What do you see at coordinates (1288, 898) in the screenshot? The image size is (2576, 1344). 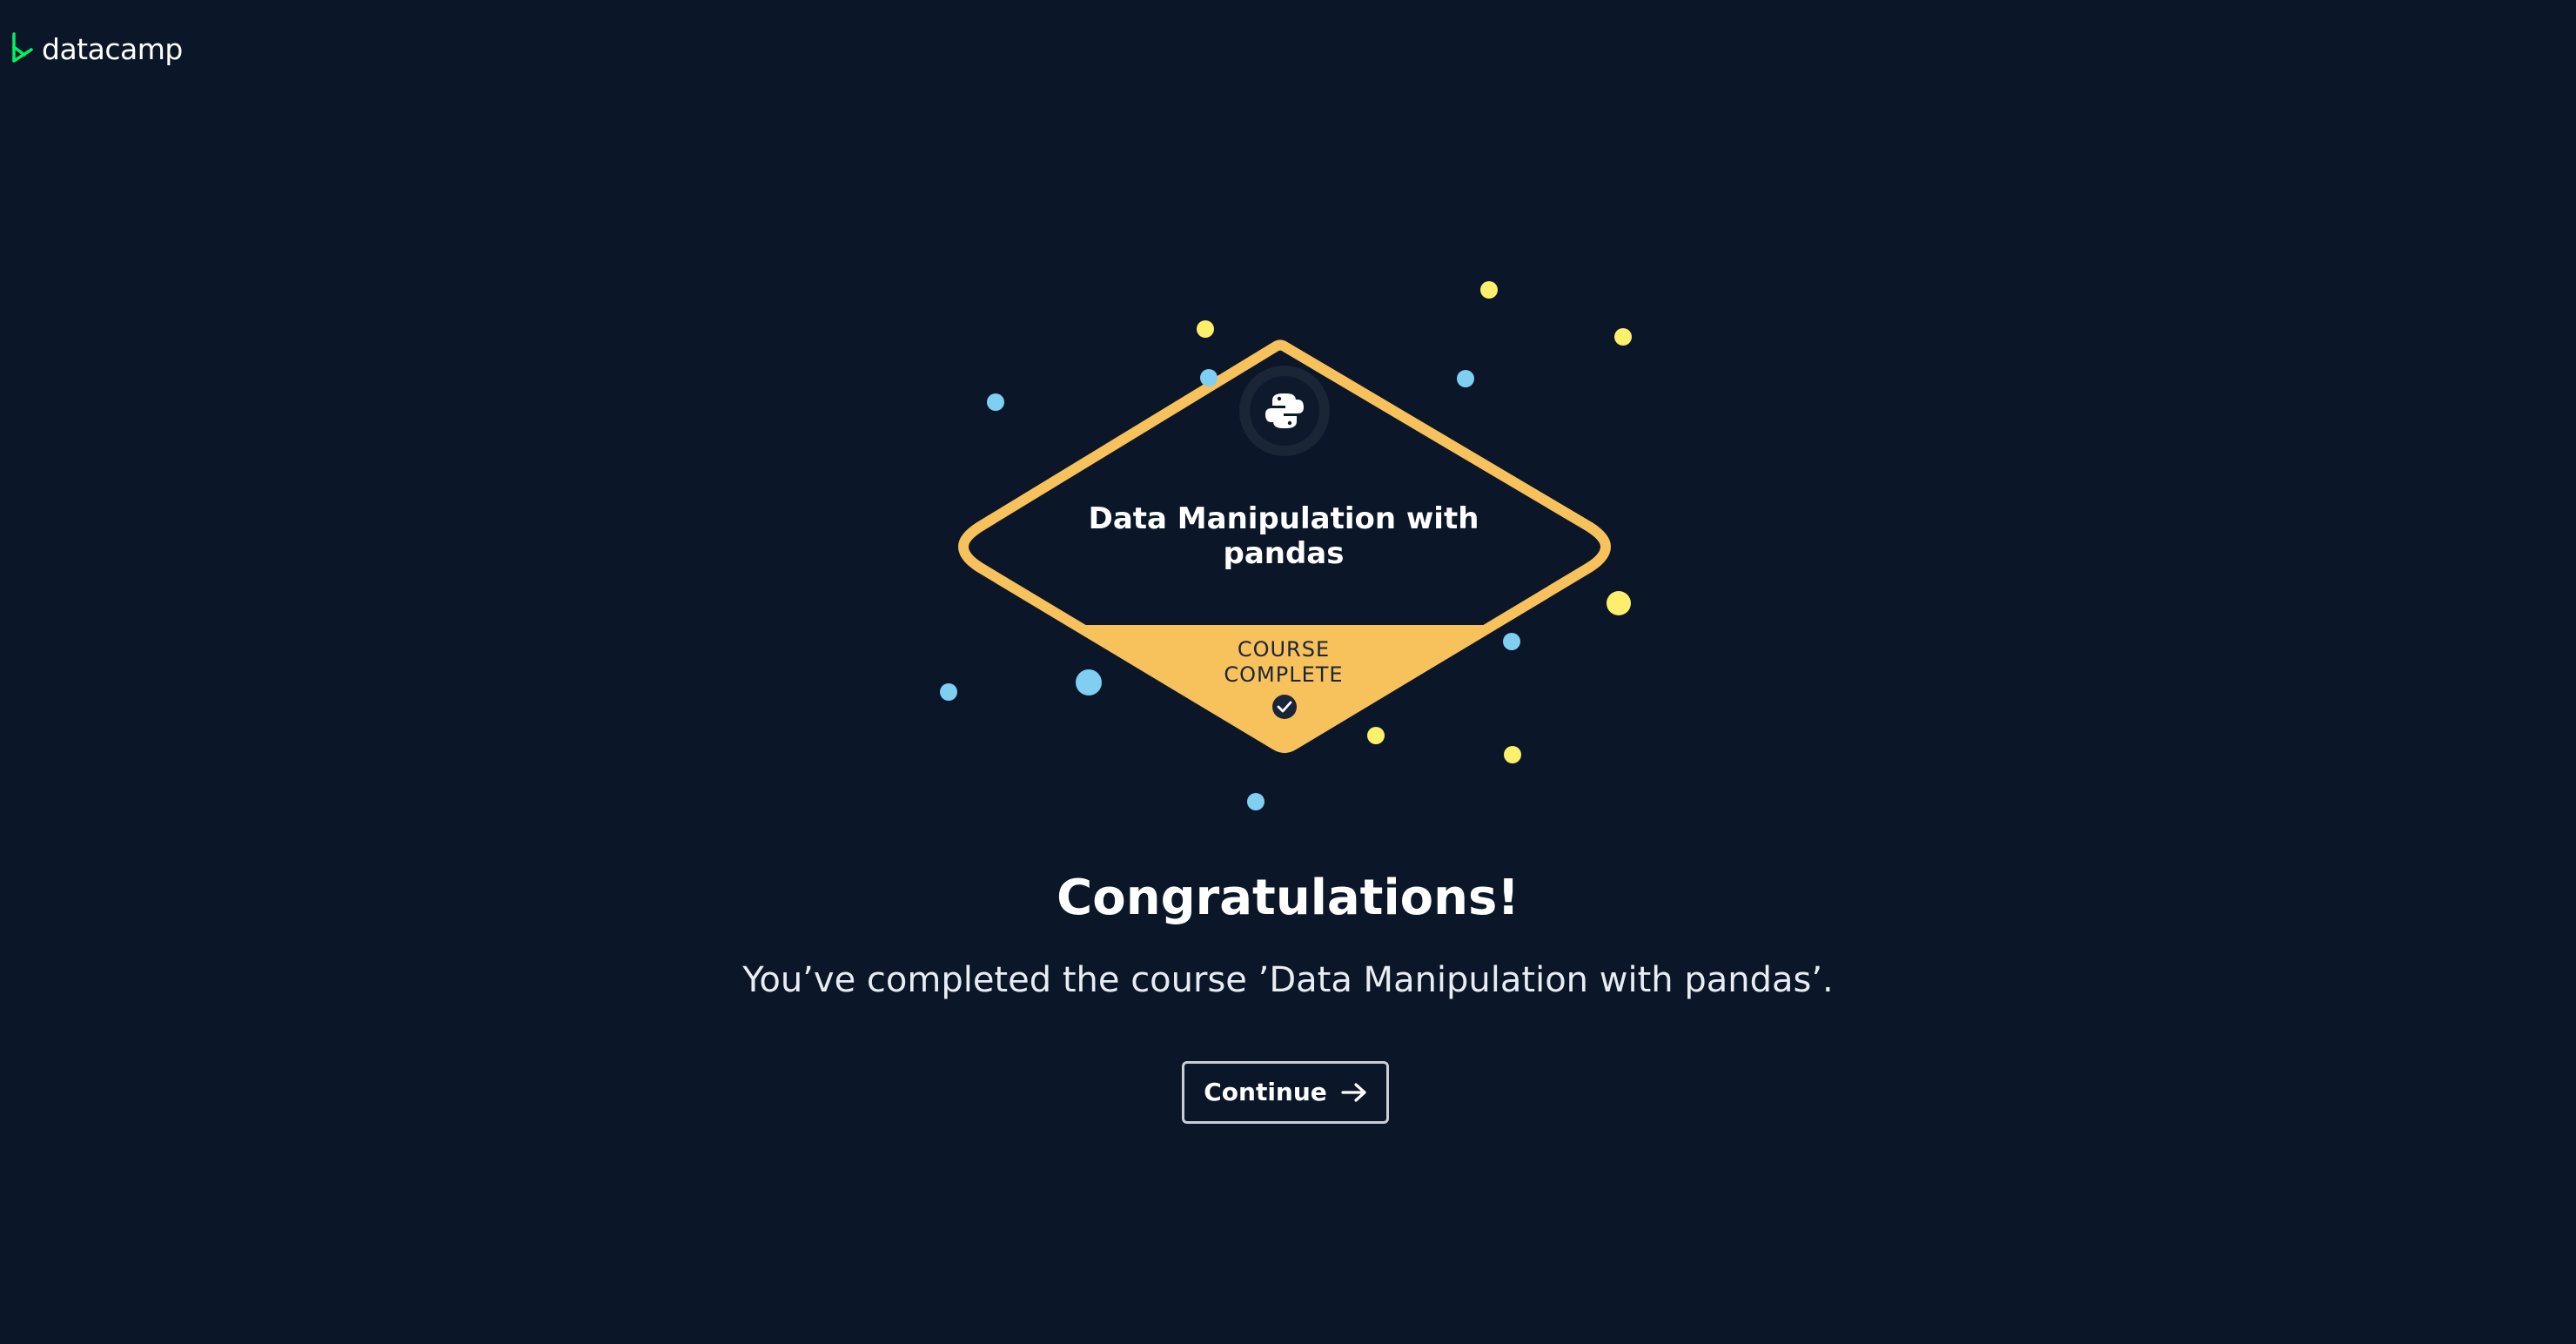 I see `congratulations-heading: Congratulations!` at bounding box center [1288, 898].